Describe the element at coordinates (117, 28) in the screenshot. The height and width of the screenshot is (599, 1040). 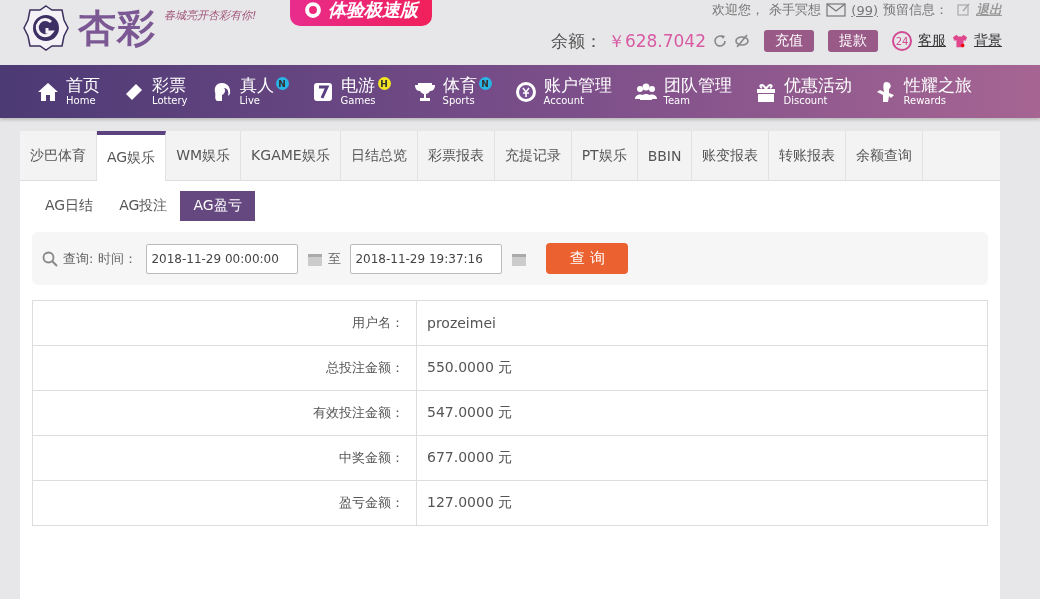
I see `brand-name: 杏彩` at that location.